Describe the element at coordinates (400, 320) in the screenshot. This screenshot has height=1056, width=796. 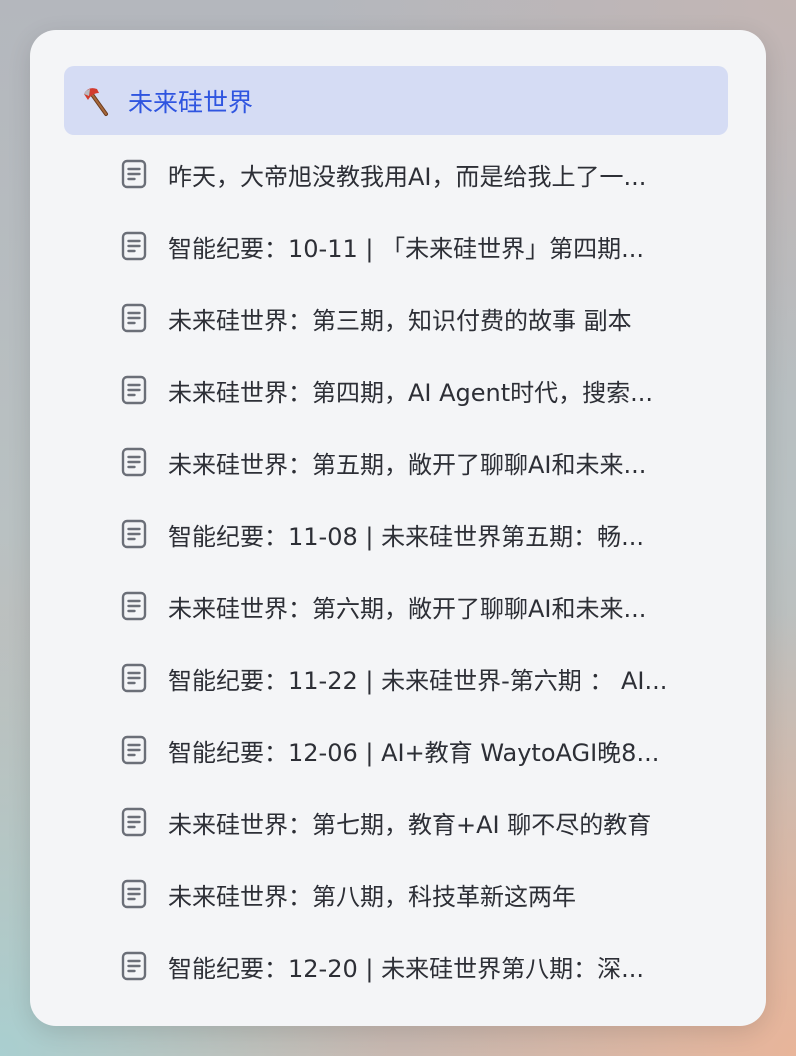
I see `document-title: 未来硅世界：第三期，知识付费的故事 副本` at that location.